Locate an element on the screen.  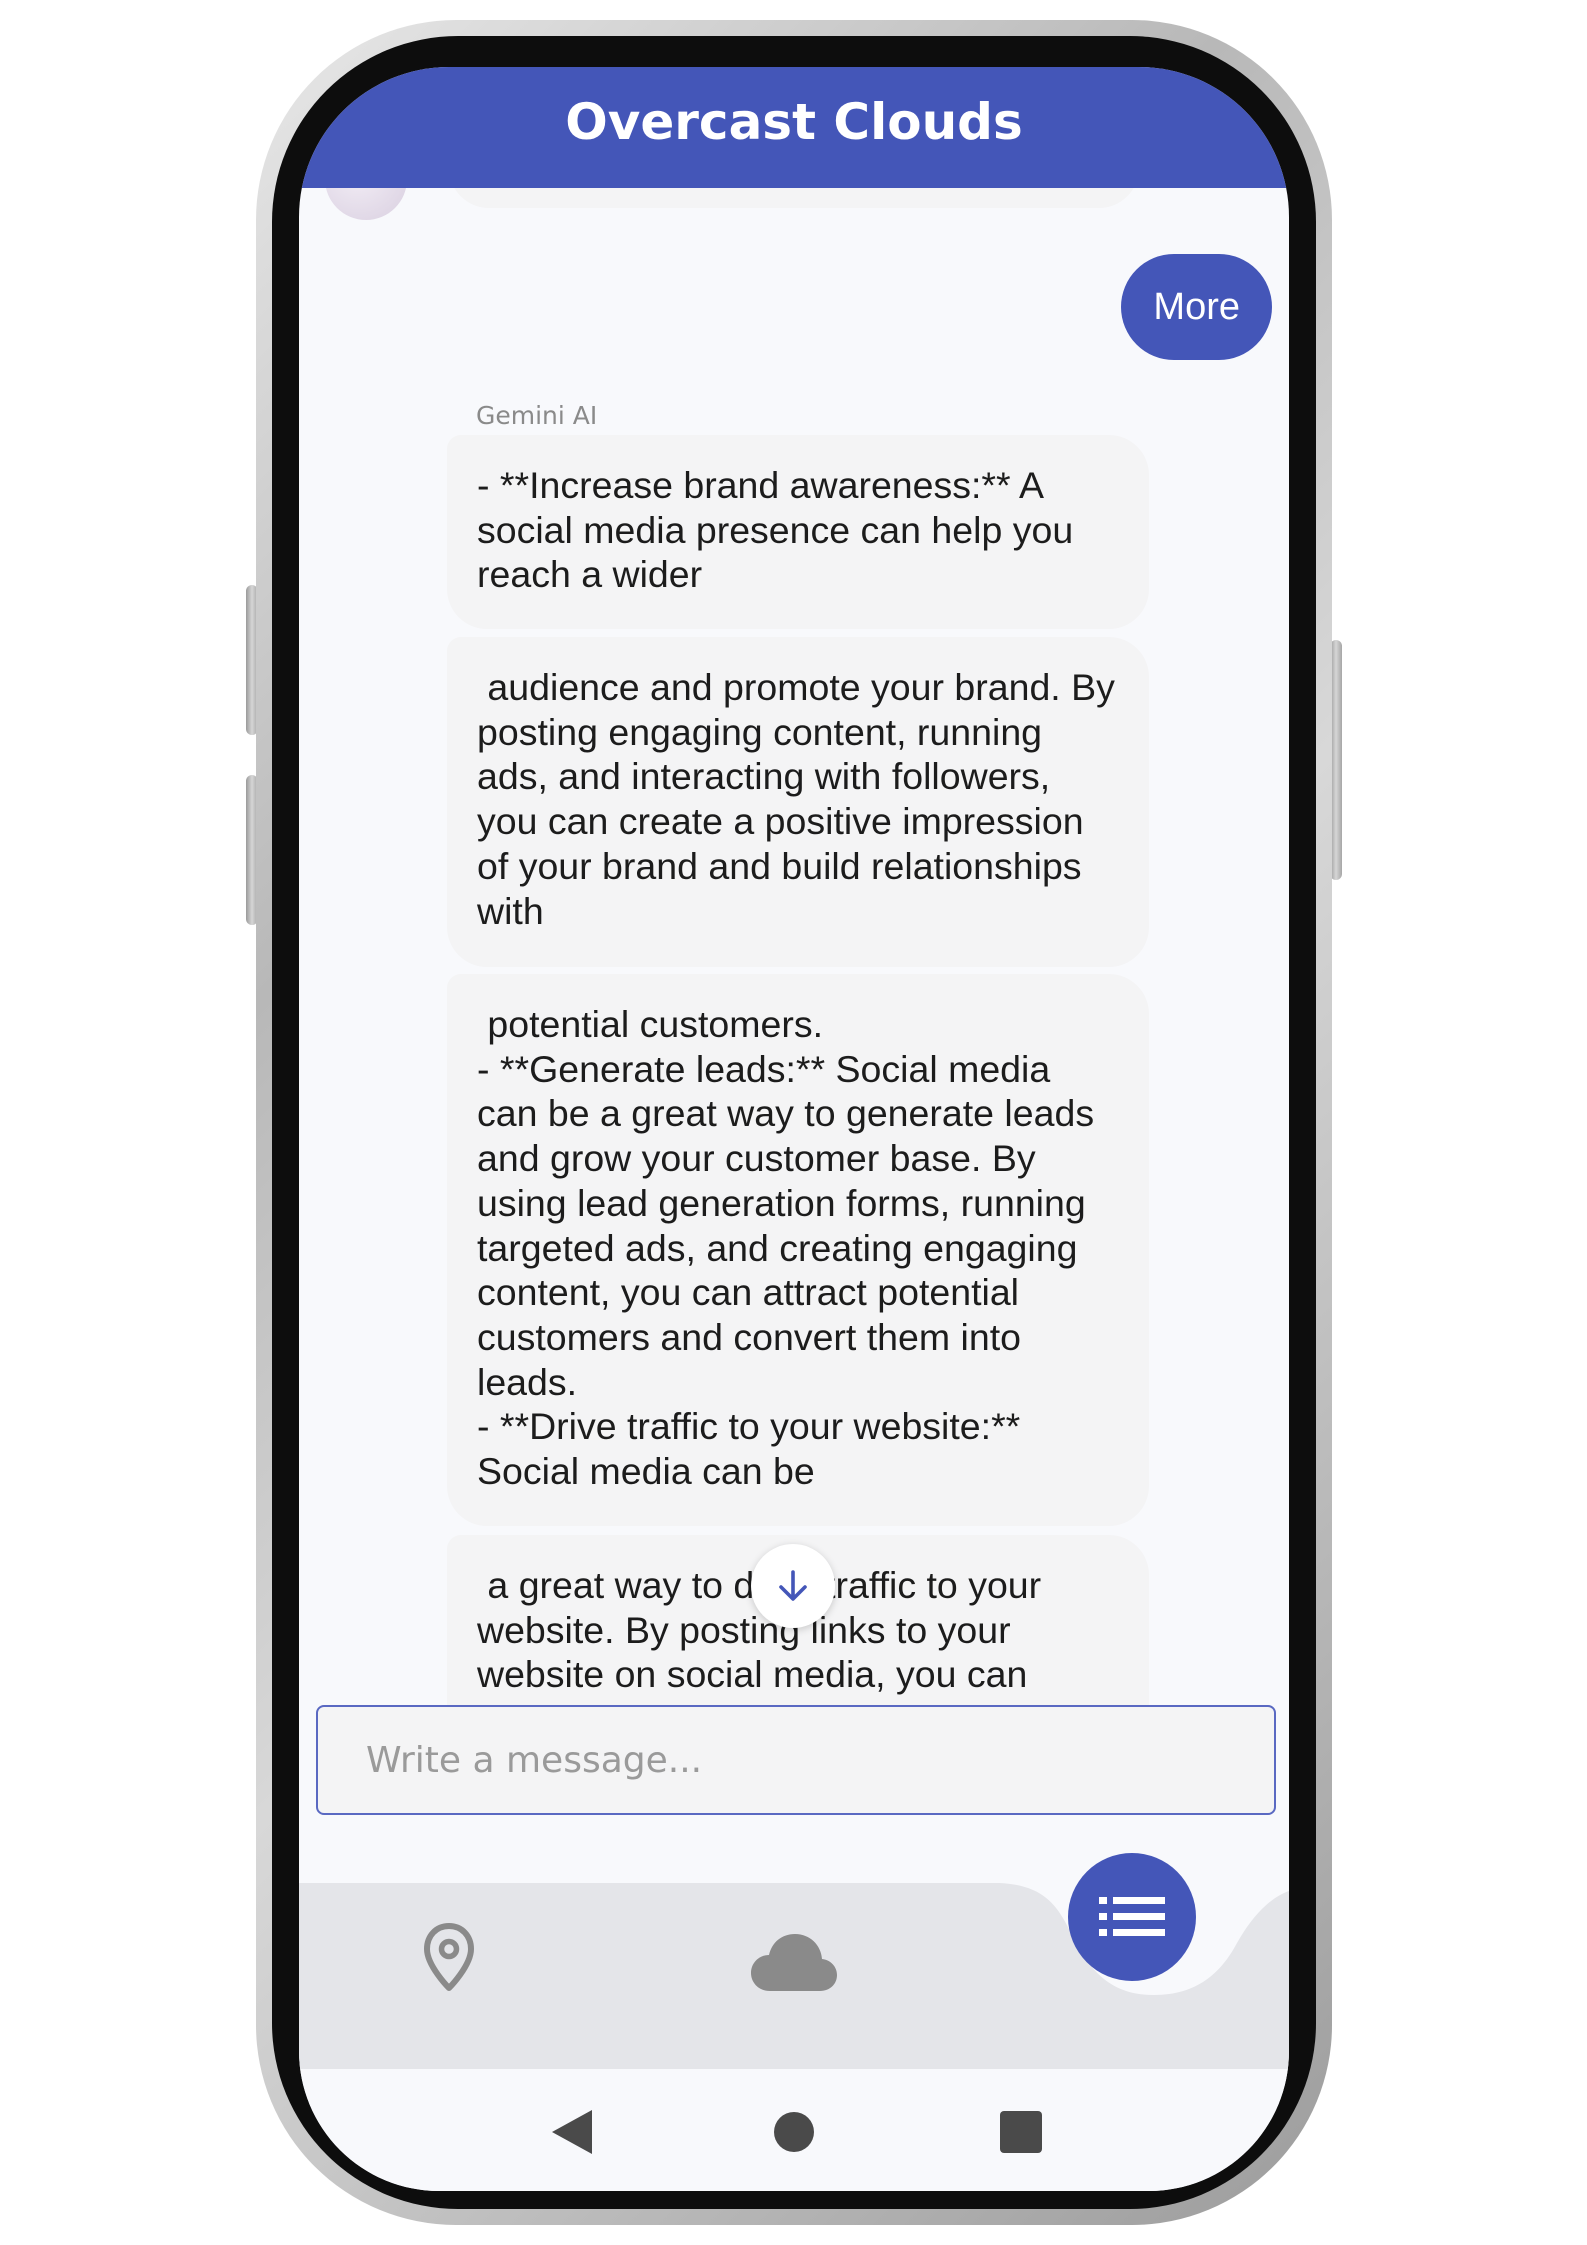
message-input-container is located at coordinates (796, 1760).